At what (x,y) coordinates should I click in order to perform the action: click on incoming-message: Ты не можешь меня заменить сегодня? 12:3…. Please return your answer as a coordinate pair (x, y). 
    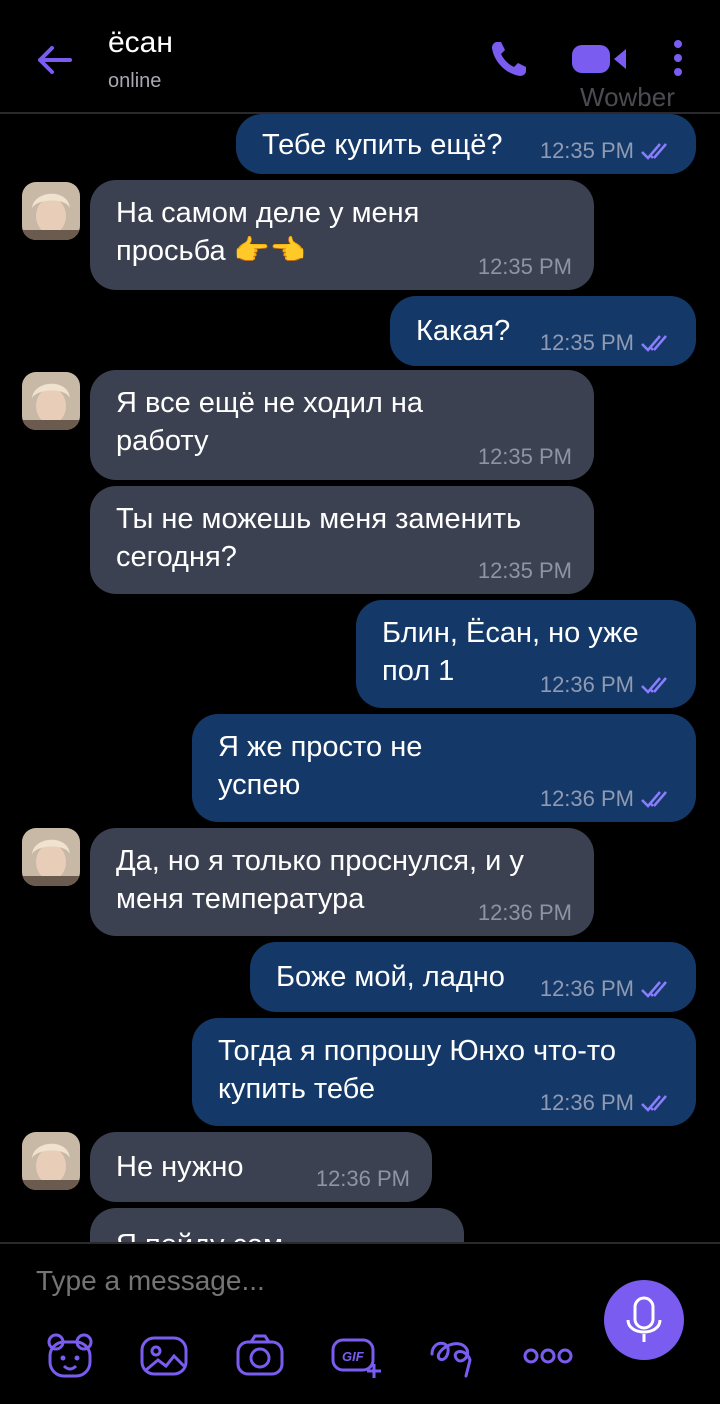
    Looking at the image, I should click on (342, 540).